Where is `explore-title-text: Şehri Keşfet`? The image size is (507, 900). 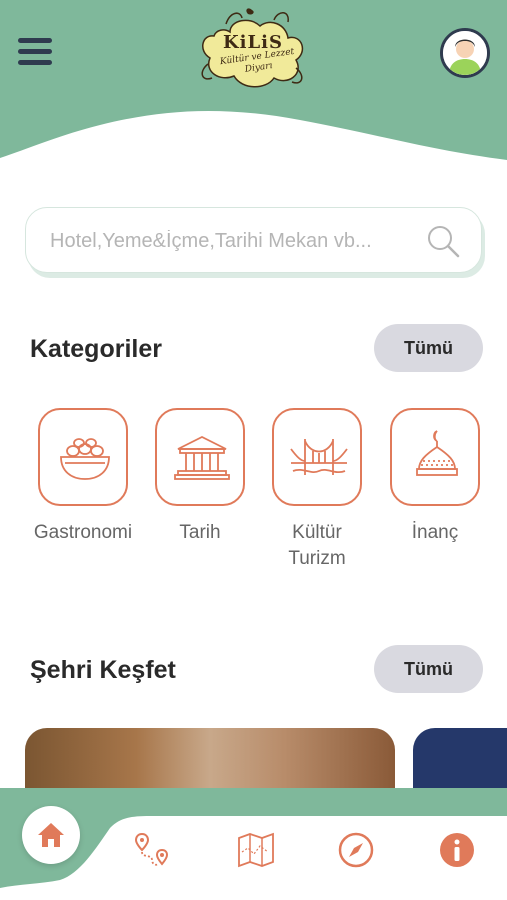
explore-title-text: Şehri Keşfet is located at coordinates (103, 670).